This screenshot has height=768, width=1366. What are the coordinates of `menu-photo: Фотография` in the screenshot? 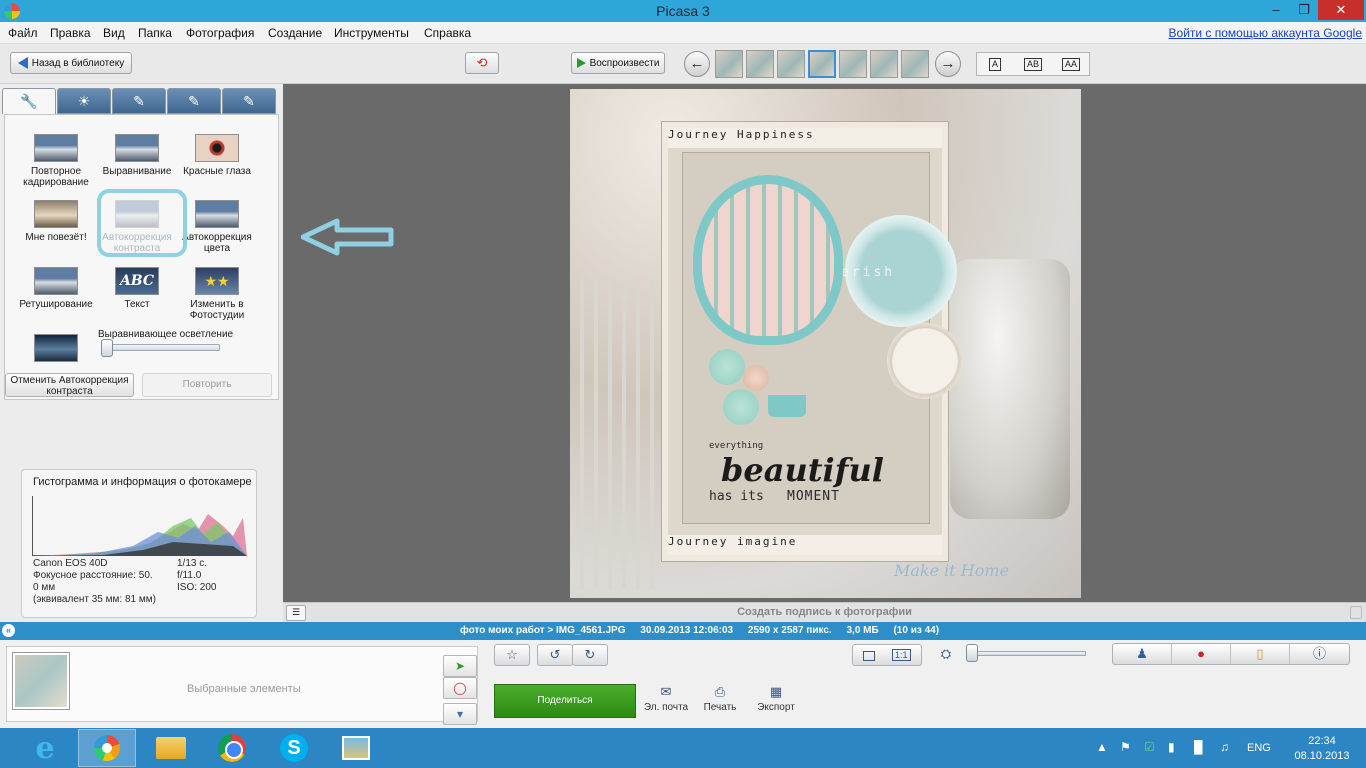 It's located at (220, 33).